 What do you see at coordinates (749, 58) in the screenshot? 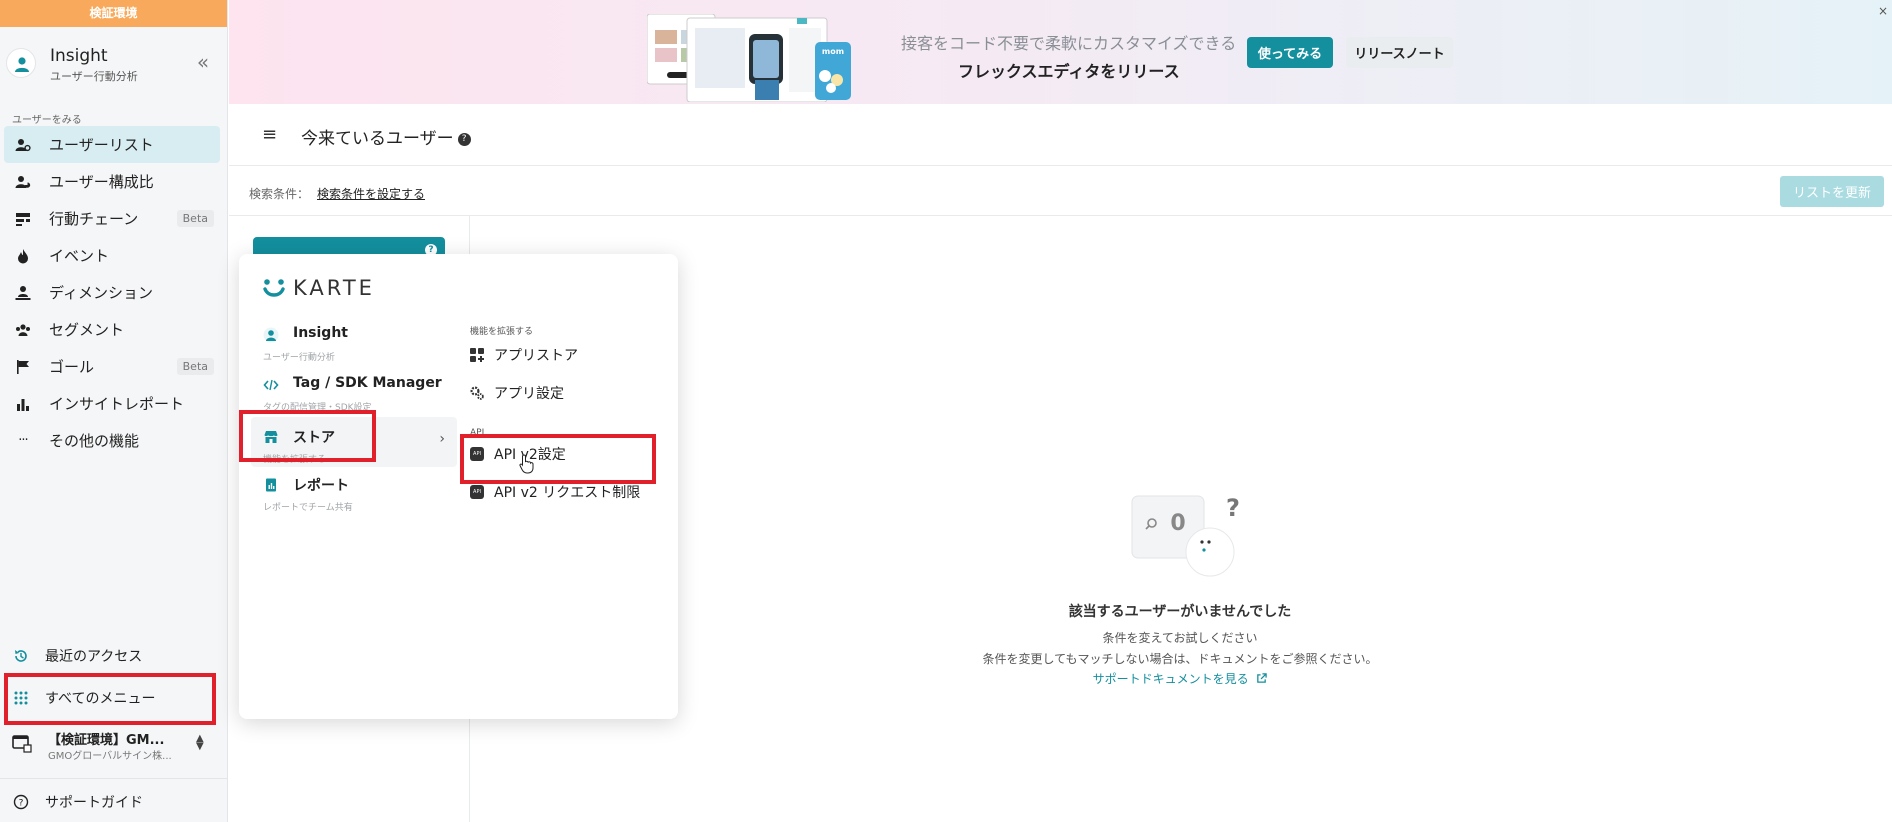
I see `banner-illustration: mom` at bounding box center [749, 58].